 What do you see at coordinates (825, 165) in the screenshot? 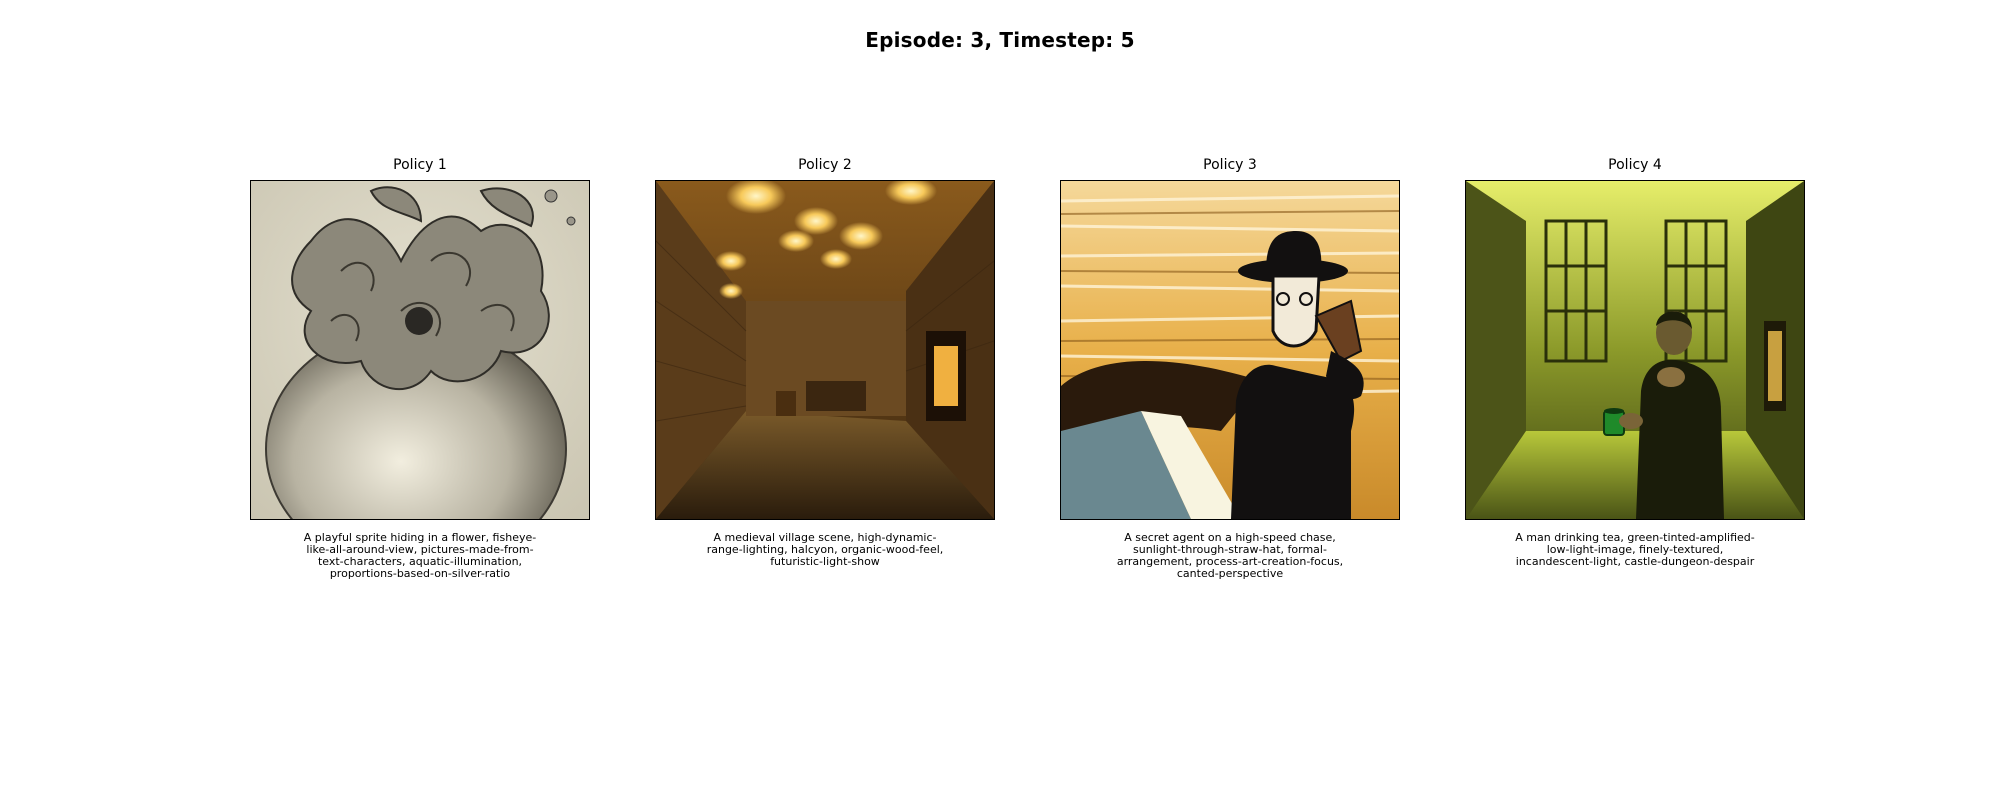
I see `panel-title: Policy 2` at bounding box center [825, 165].